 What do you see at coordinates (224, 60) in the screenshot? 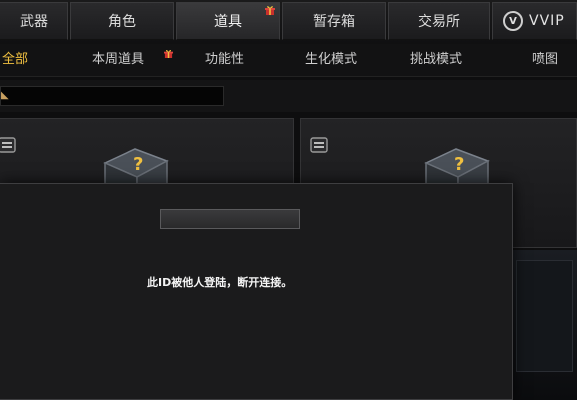
I see `subtab-functional: 功能性` at bounding box center [224, 60].